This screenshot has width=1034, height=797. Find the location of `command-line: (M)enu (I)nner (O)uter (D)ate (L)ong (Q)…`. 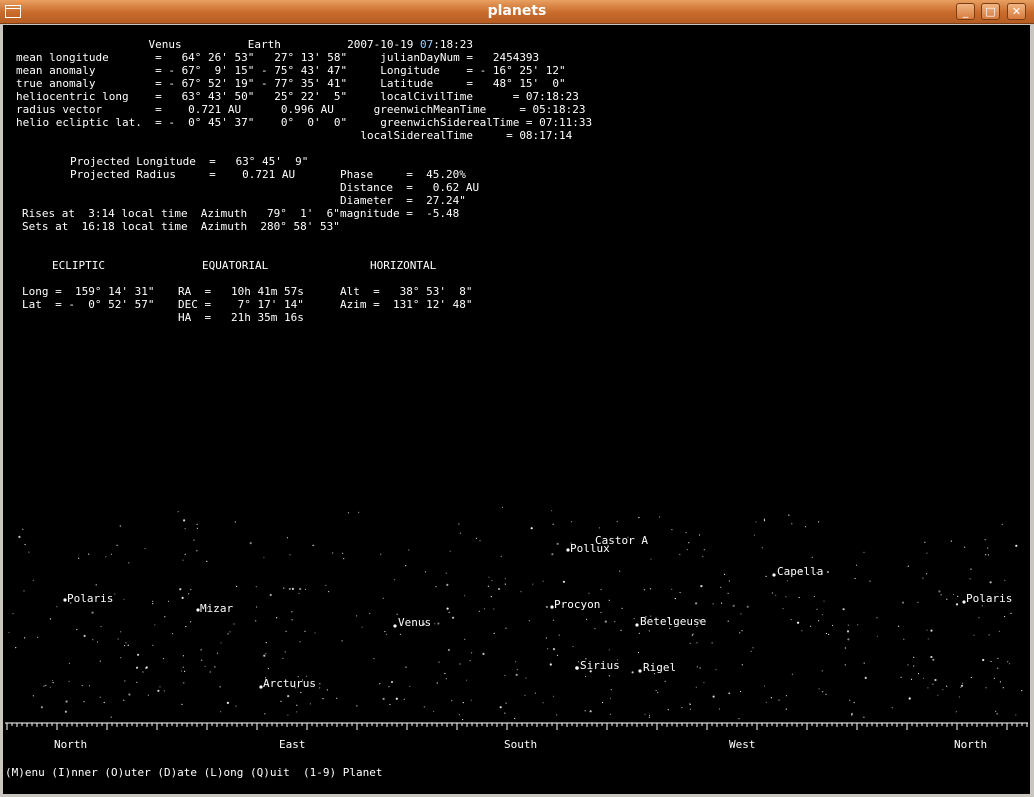

command-line: (M)enu (I)nner (O)uter (D)ate (L)ong (Q)… is located at coordinates (194, 772).